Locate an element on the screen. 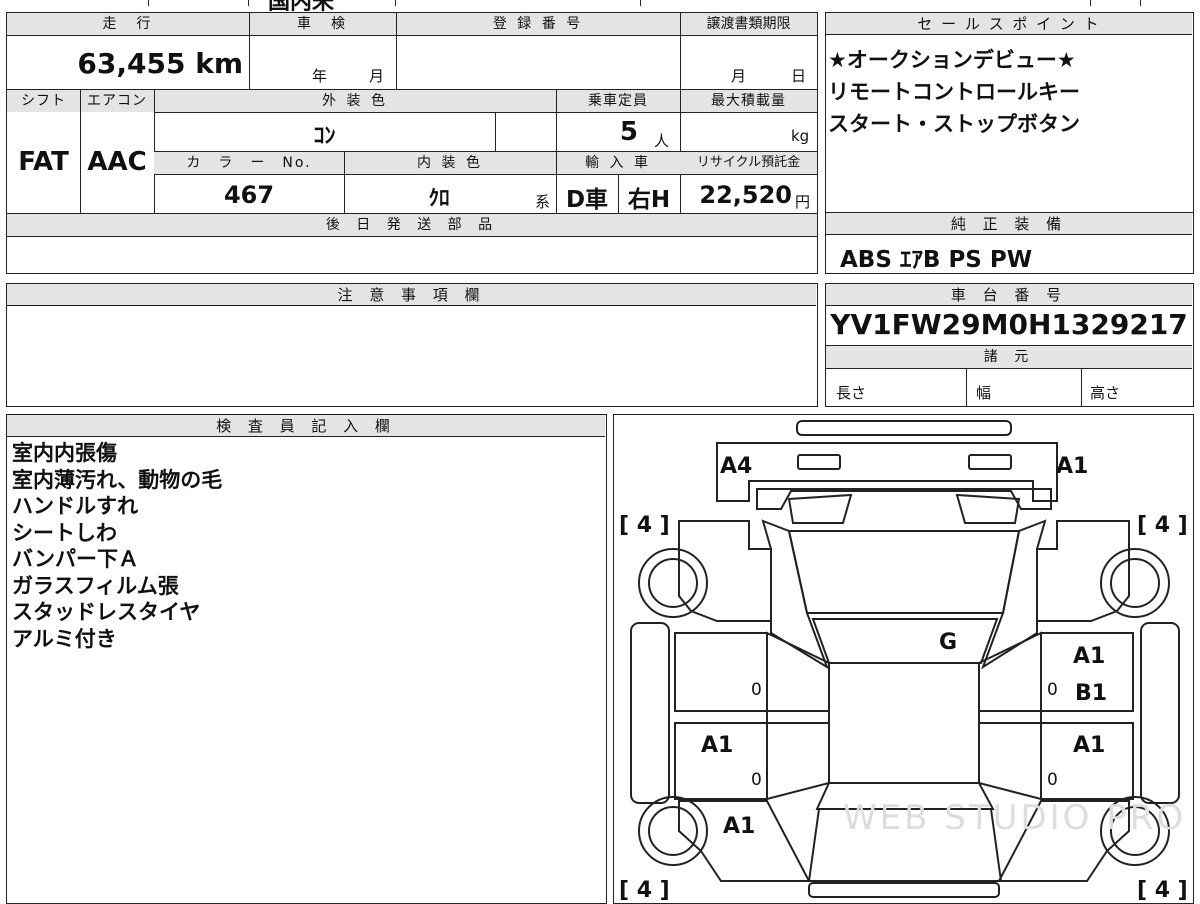 This screenshot has height=904, width=1200. color-no-label: カ ラ ー No. is located at coordinates (249, 163).